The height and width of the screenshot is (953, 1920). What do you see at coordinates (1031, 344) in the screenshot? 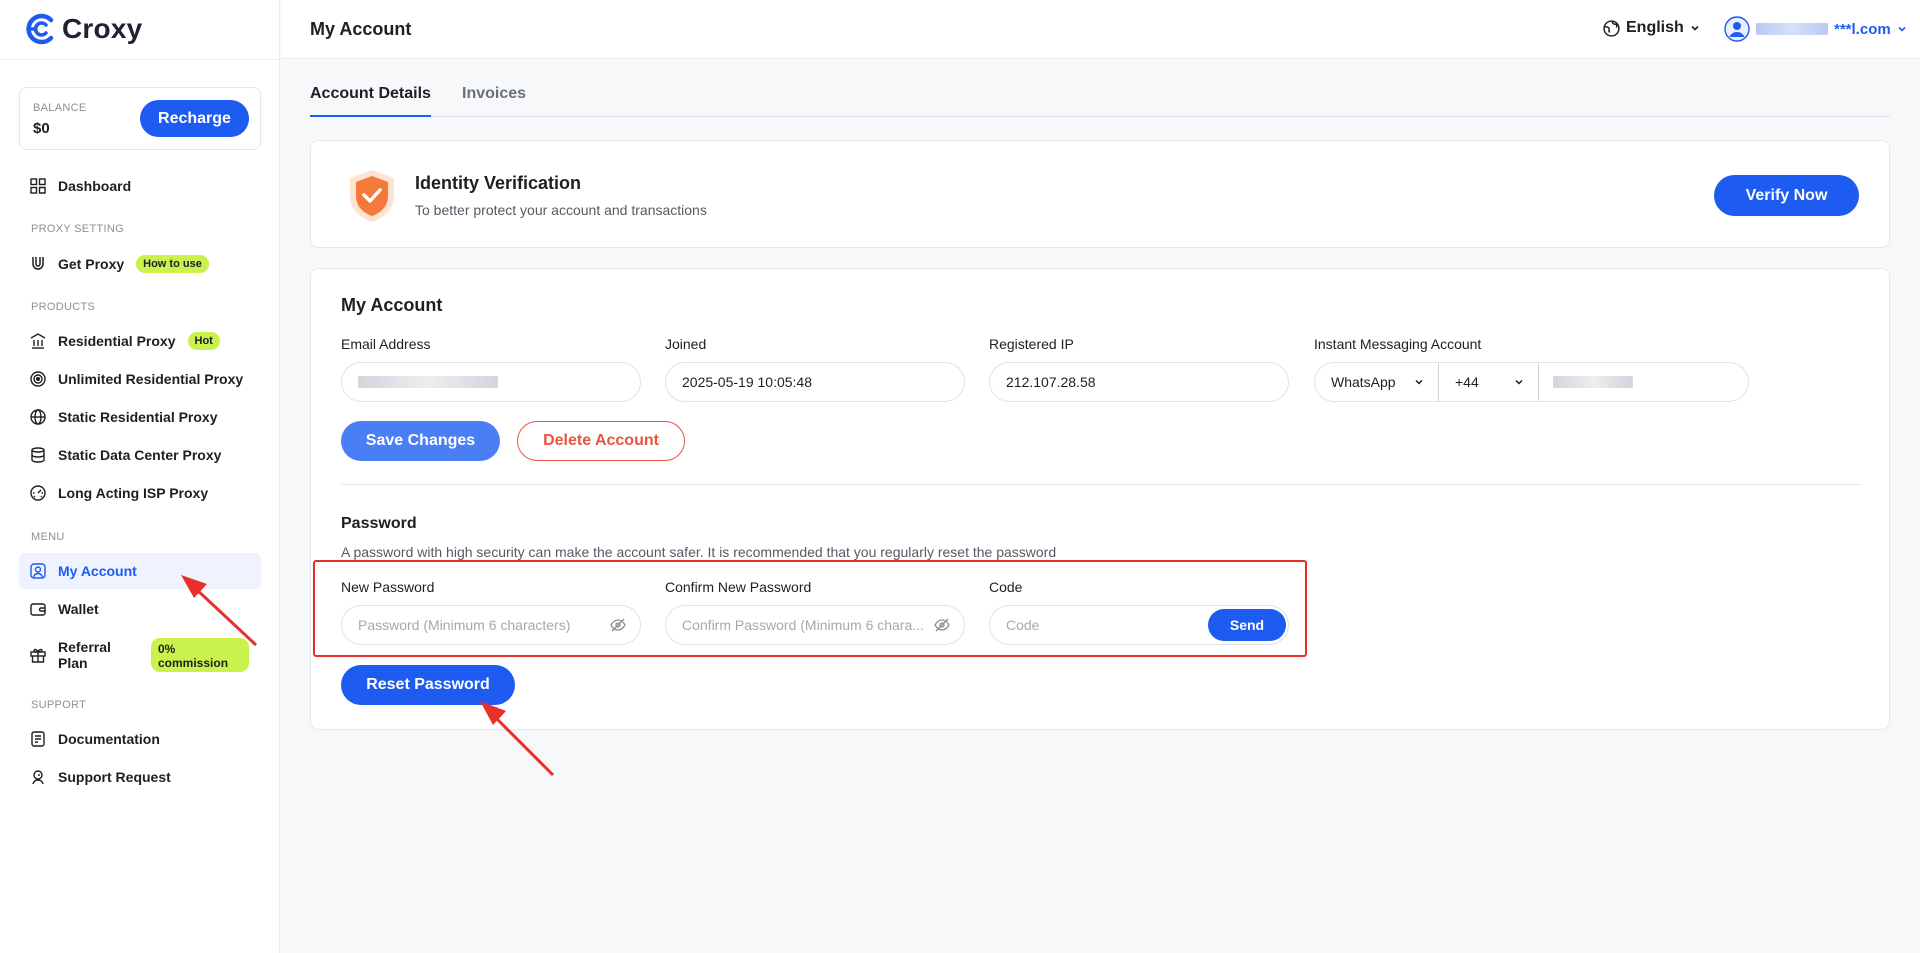
I see `registered-ip-label: Registered IP` at bounding box center [1031, 344].